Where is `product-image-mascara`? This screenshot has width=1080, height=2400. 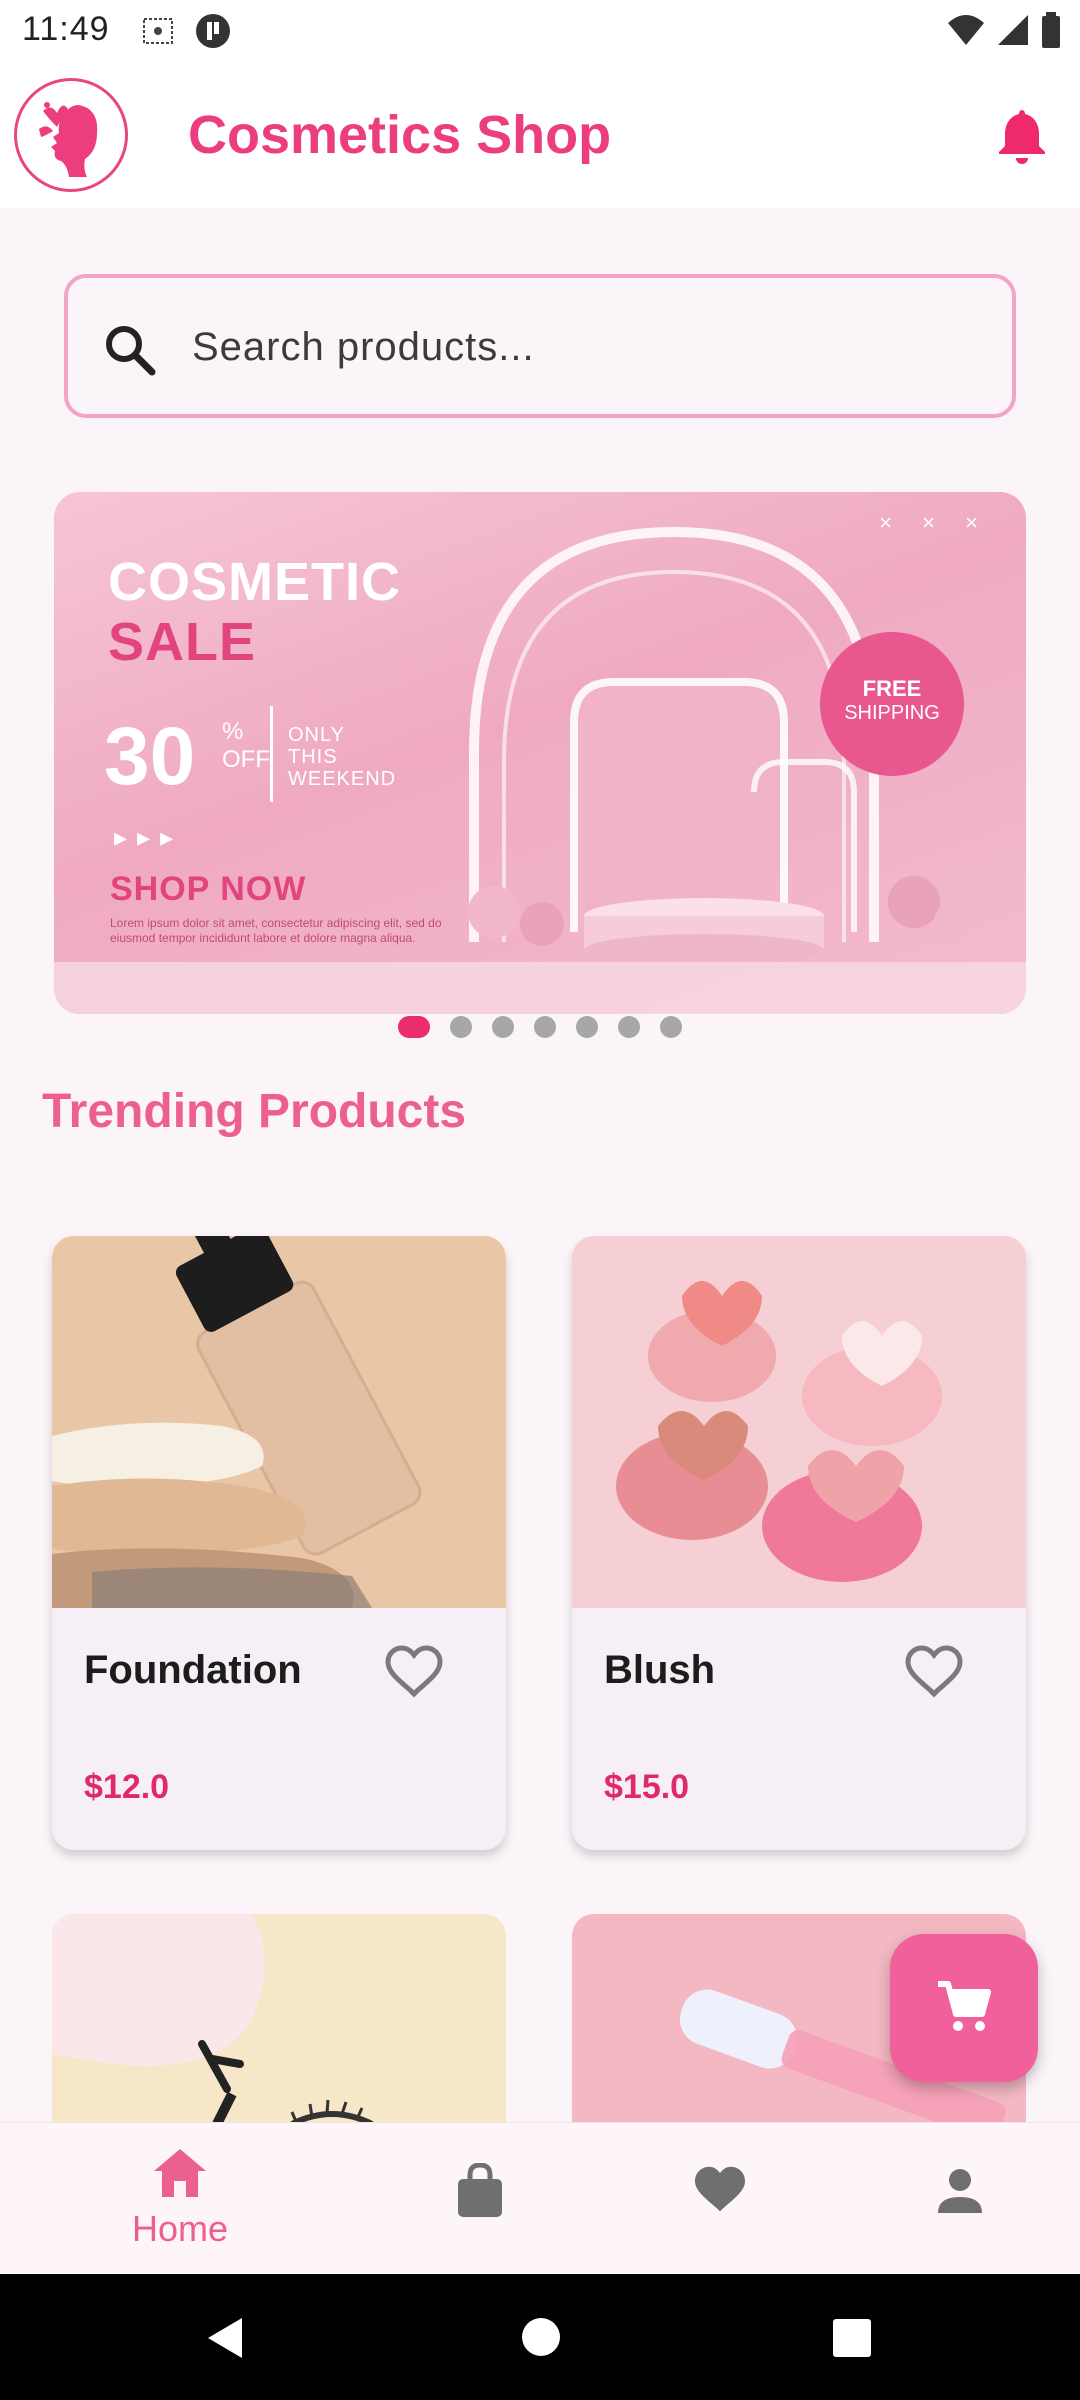
product-image-mascara is located at coordinates (279, 2034).